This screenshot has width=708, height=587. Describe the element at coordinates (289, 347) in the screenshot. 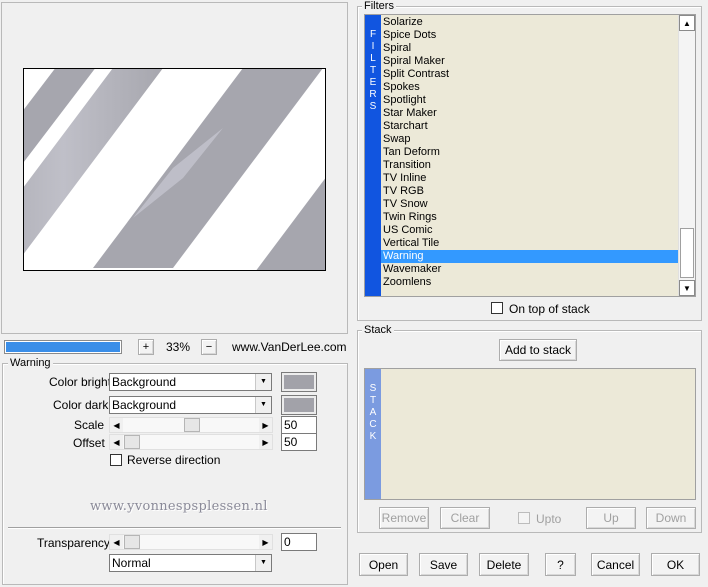

I see `website-link: www.VanDerLee.com` at that location.